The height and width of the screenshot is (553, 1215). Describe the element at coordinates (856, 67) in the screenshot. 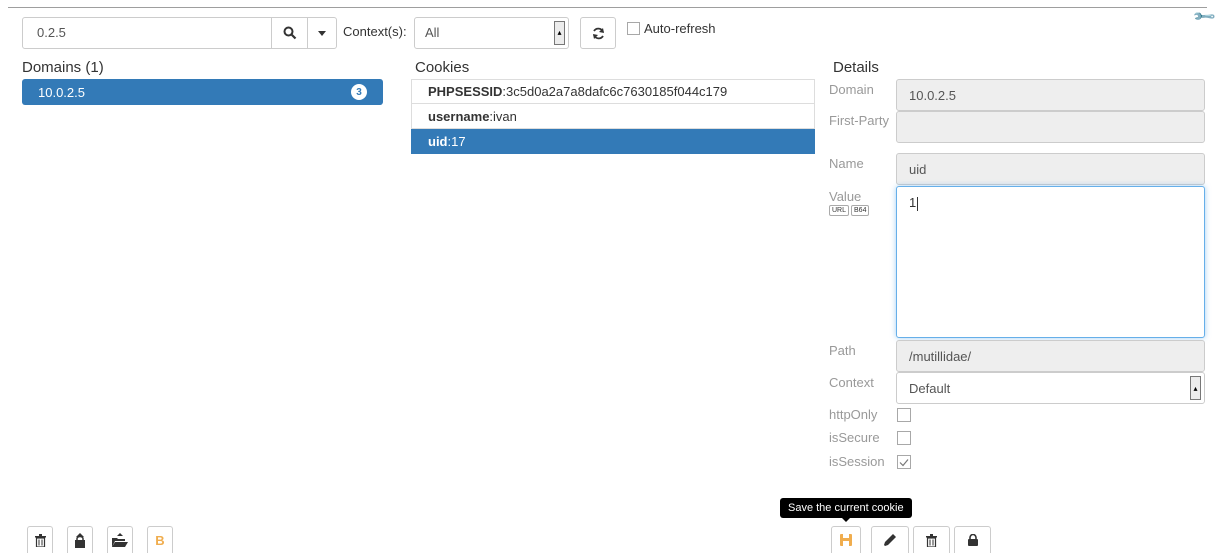

I see `details-title: Details` at that location.